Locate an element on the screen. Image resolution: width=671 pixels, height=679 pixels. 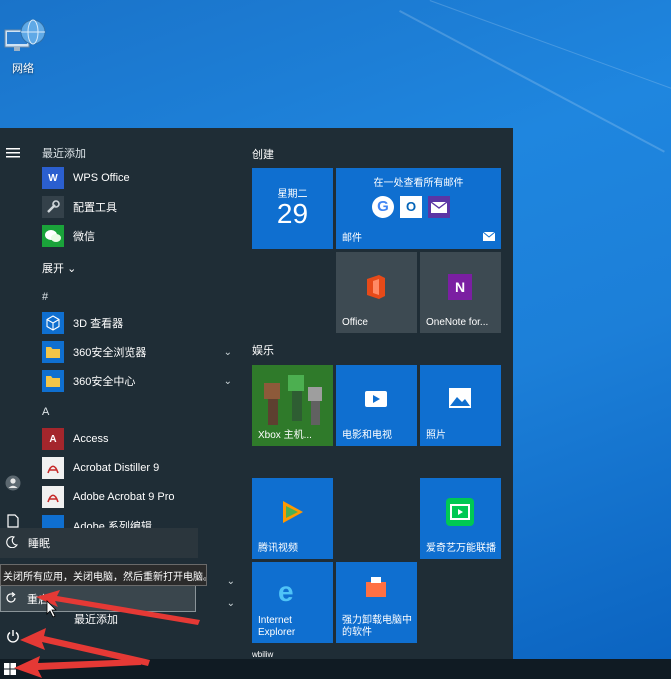
office-icon is located at coordinates (376, 288).